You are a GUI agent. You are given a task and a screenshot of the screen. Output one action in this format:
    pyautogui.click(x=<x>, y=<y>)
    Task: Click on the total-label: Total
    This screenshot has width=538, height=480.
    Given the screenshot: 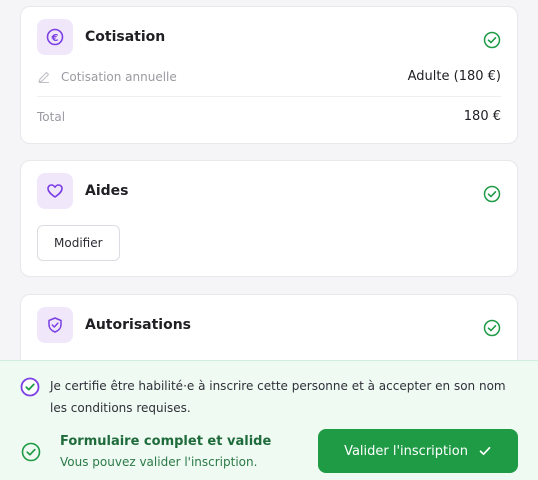 What is the action you would take?
    pyautogui.click(x=51, y=116)
    